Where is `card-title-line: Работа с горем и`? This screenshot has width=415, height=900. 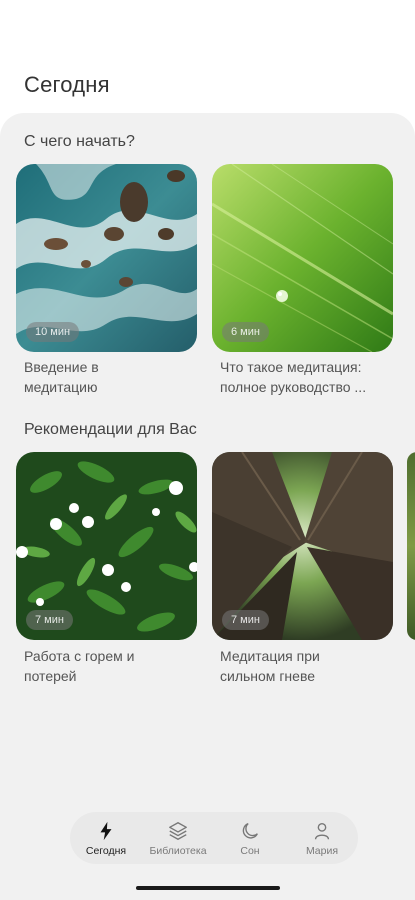 card-title-line: Работа с горем и is located at coordinates (79, 656).